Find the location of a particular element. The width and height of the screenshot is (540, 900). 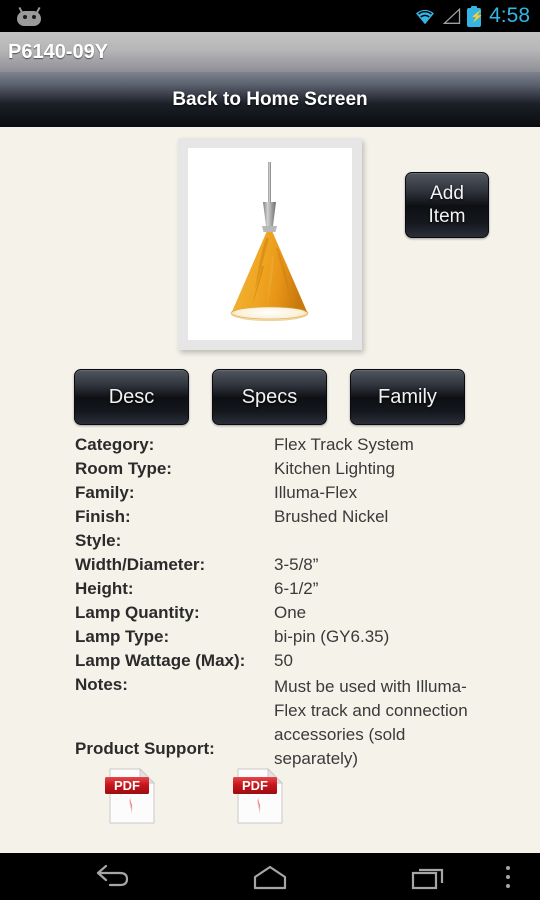

tab-specs: Specs is located at coordinates (269, 397).